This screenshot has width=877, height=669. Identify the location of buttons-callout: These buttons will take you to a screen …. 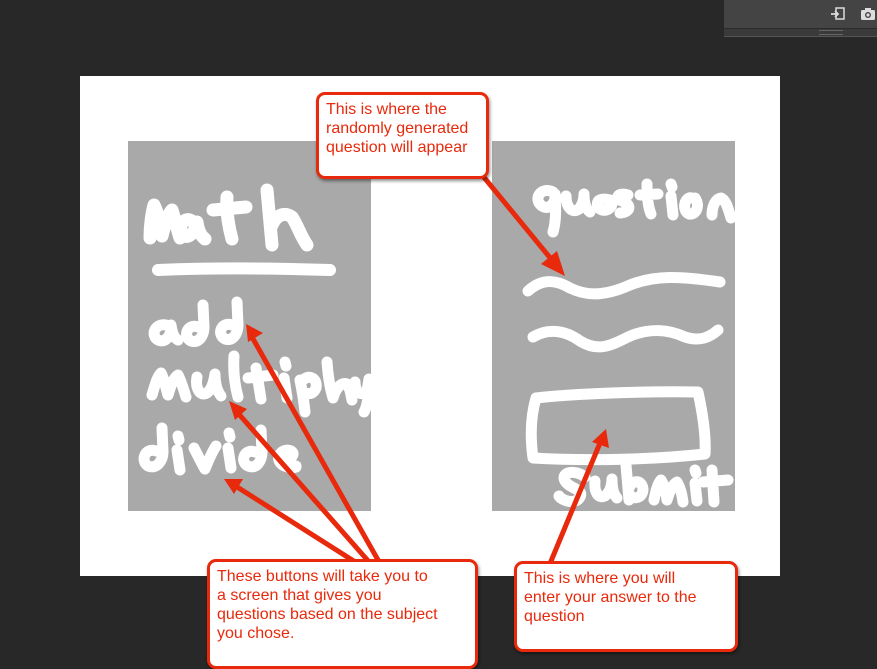
(342, 614).